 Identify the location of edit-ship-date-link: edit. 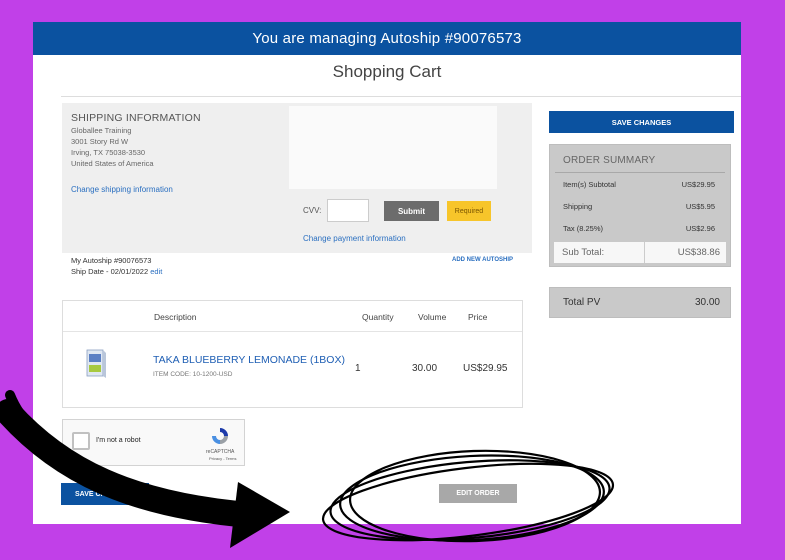
(156, 271).